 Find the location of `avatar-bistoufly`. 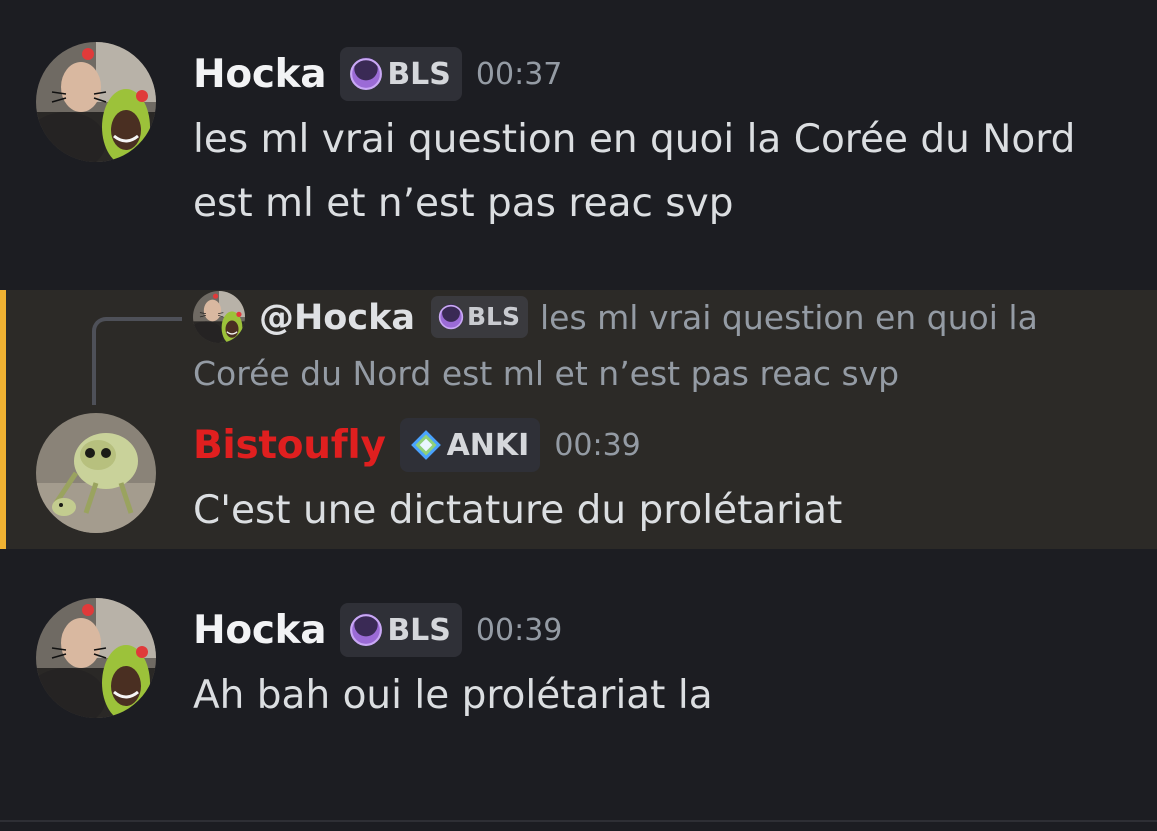

avatar-bistoufly is located at coordinates (96, 473).